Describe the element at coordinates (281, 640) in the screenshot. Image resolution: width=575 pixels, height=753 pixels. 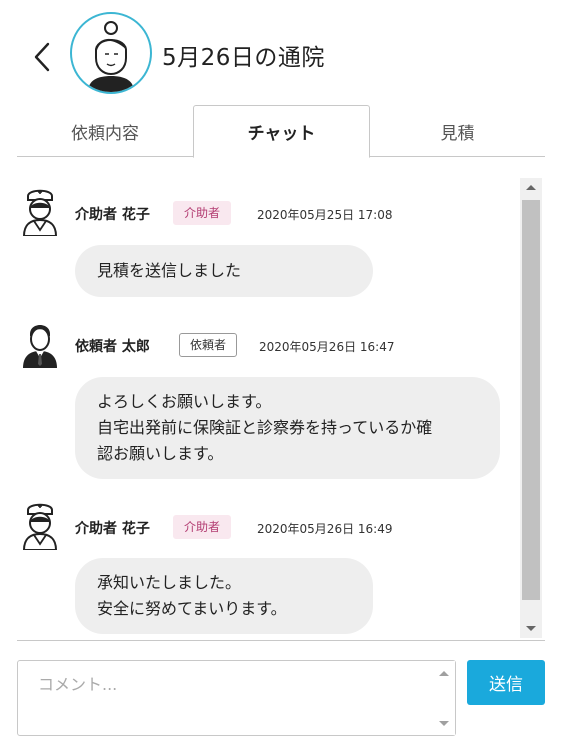
I see `divider` at that location.